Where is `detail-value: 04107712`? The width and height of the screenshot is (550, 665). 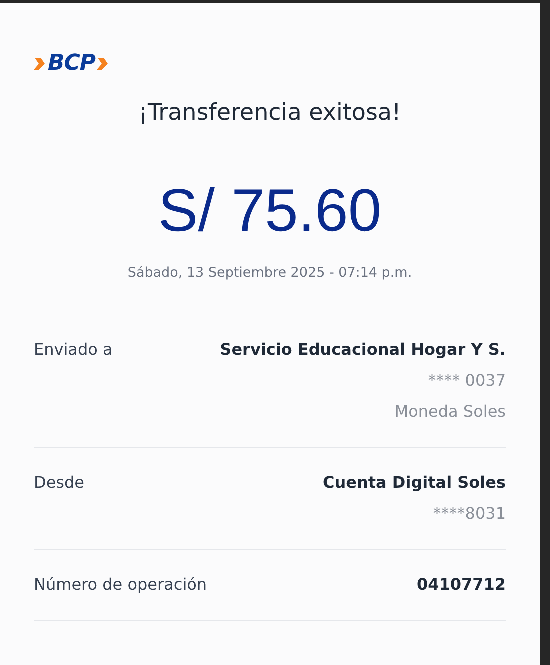
detail-value: 04107712 is located at coordinates (461, 585).